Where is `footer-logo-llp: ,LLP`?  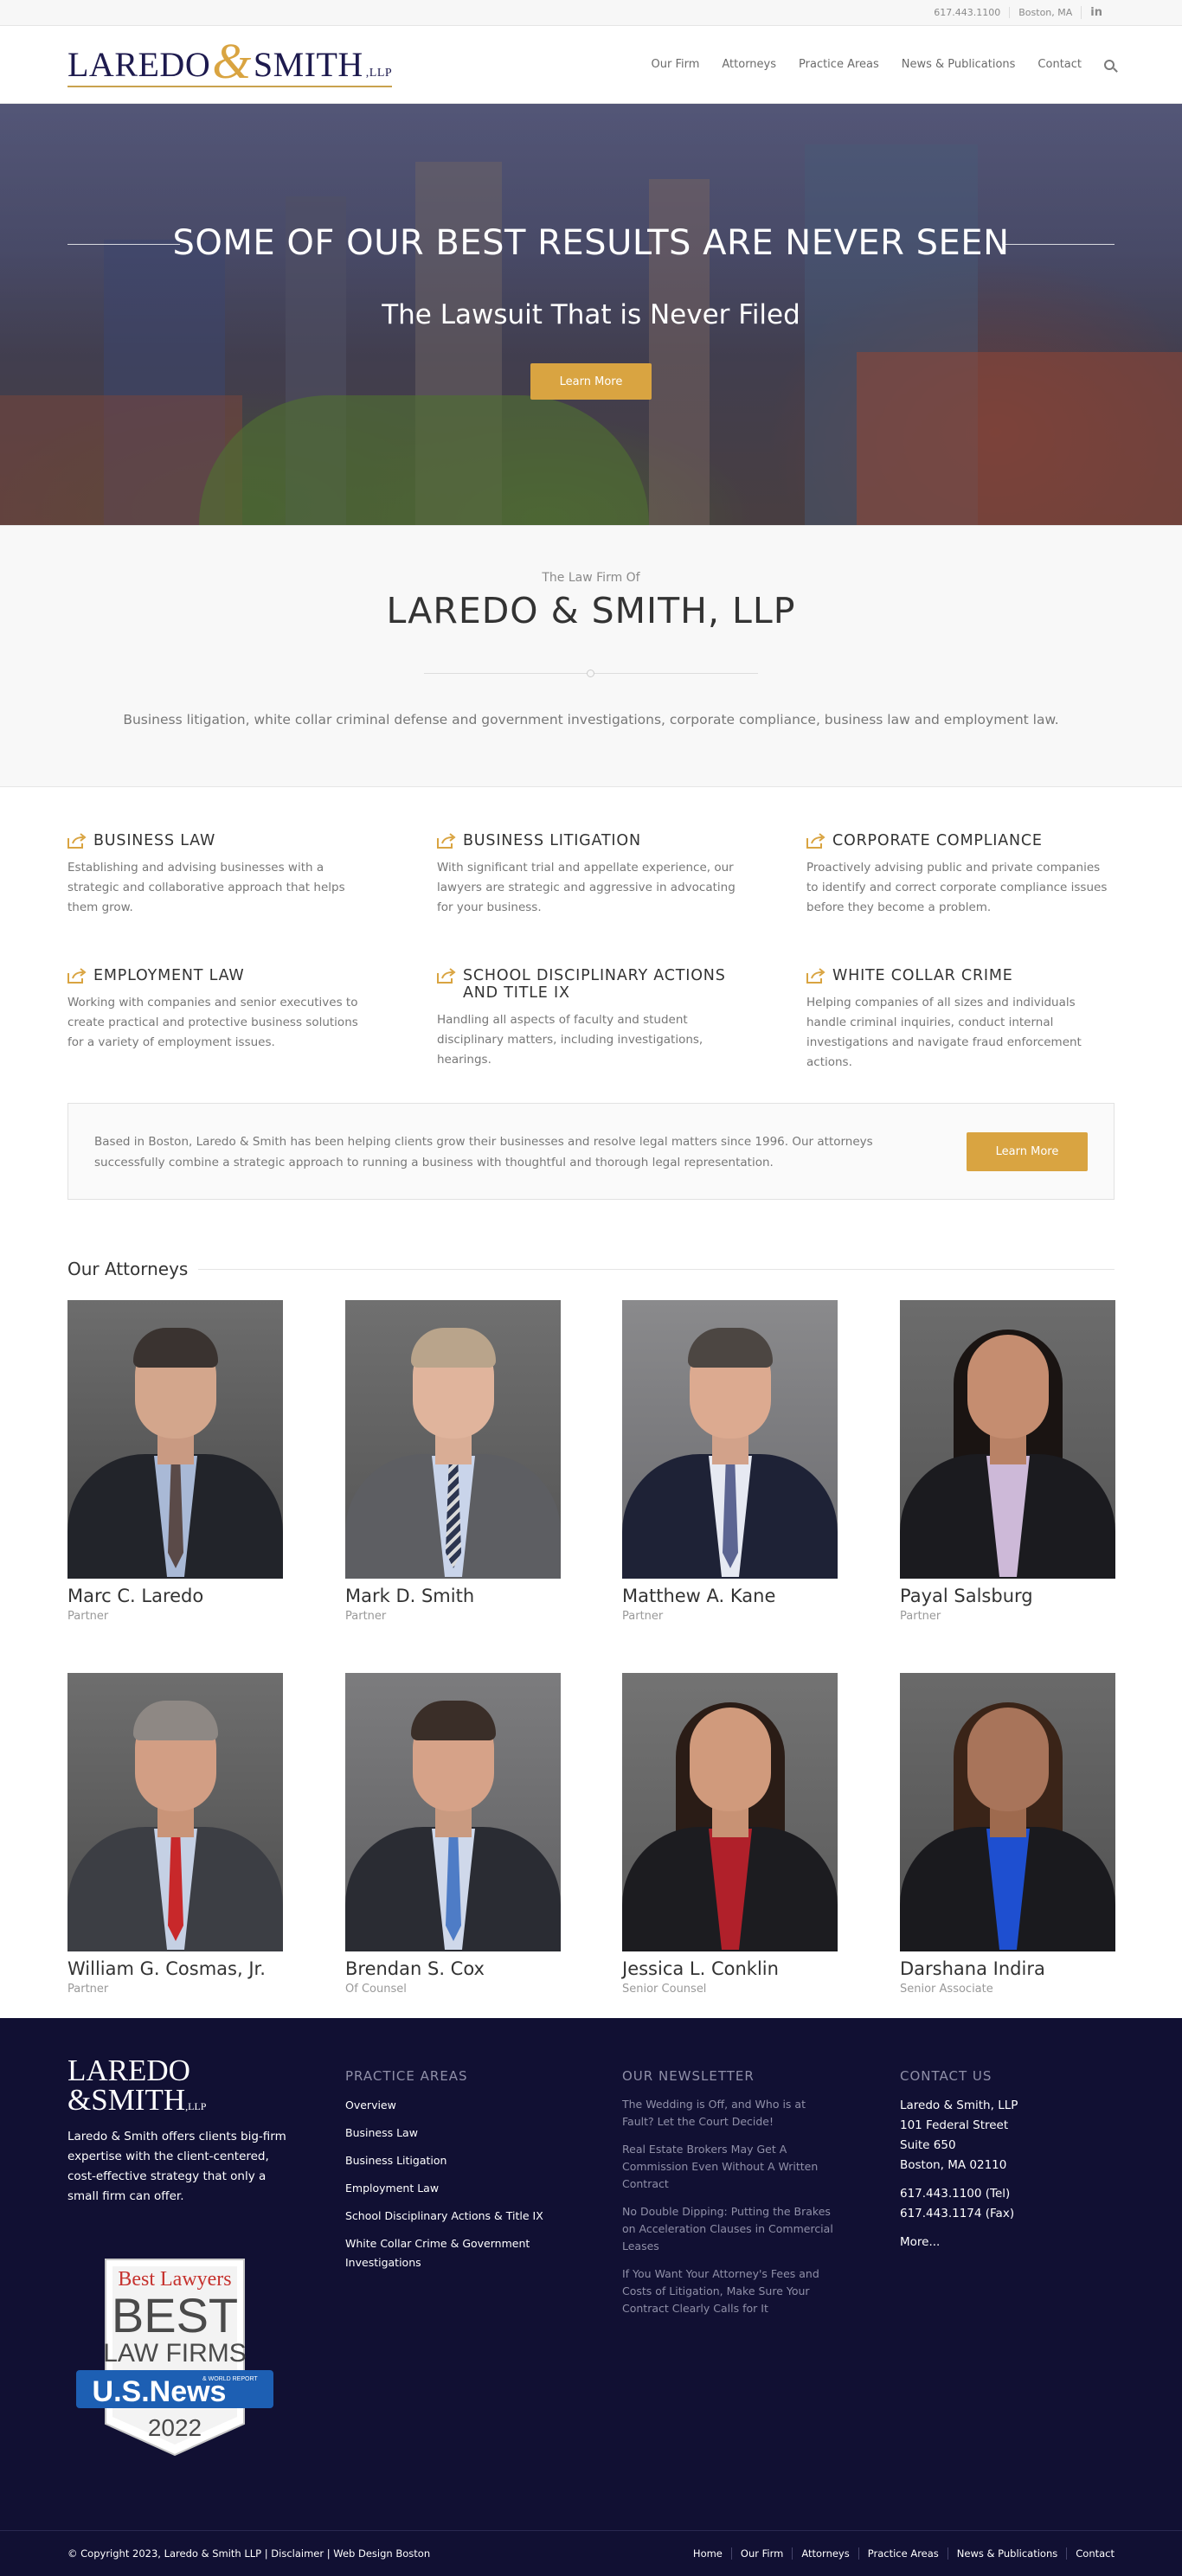 footer-logo-llp: ,LLP is located at coordinates (196, 2106).